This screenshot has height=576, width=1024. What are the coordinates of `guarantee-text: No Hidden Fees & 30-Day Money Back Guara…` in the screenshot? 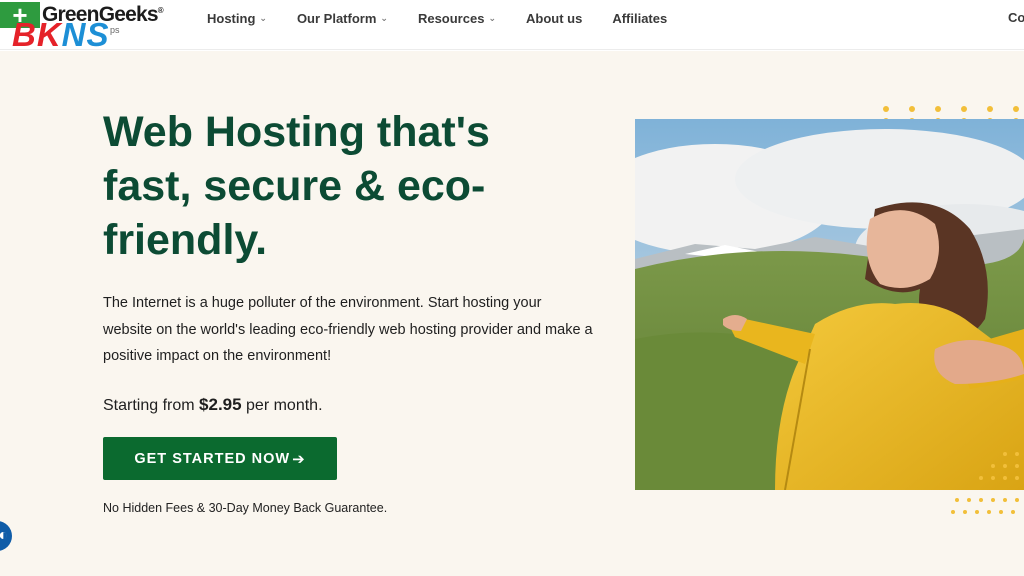 It's located at (245, 508).